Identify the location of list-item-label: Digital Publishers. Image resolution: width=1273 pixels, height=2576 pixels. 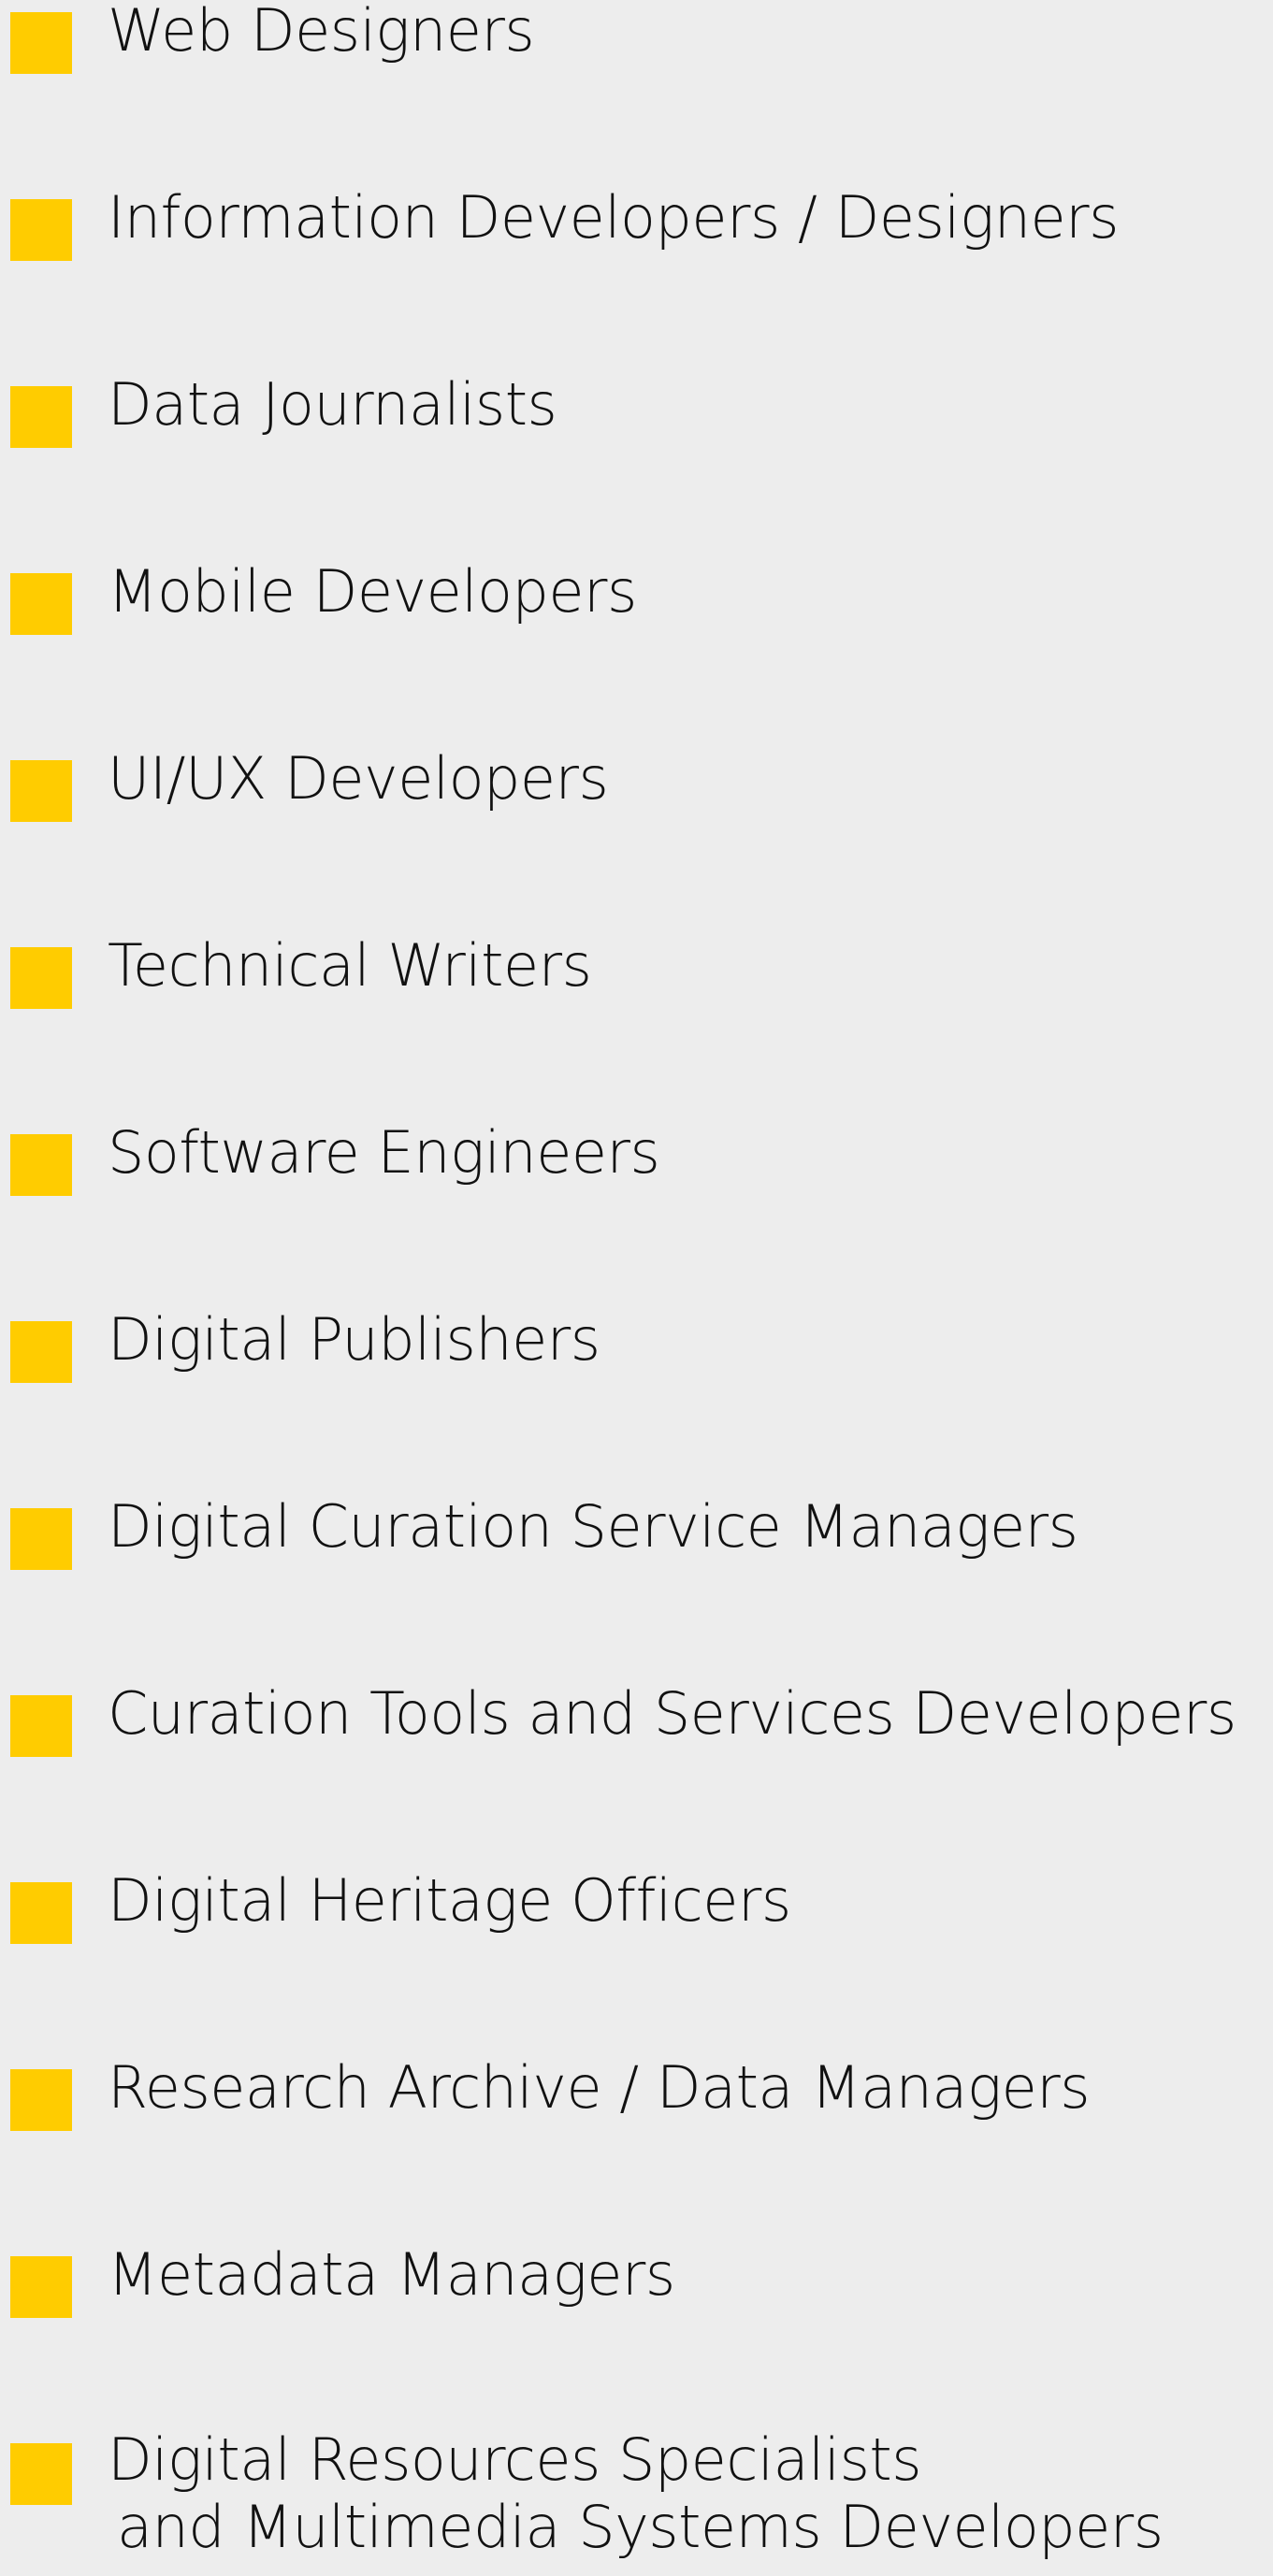
(354, 1340).